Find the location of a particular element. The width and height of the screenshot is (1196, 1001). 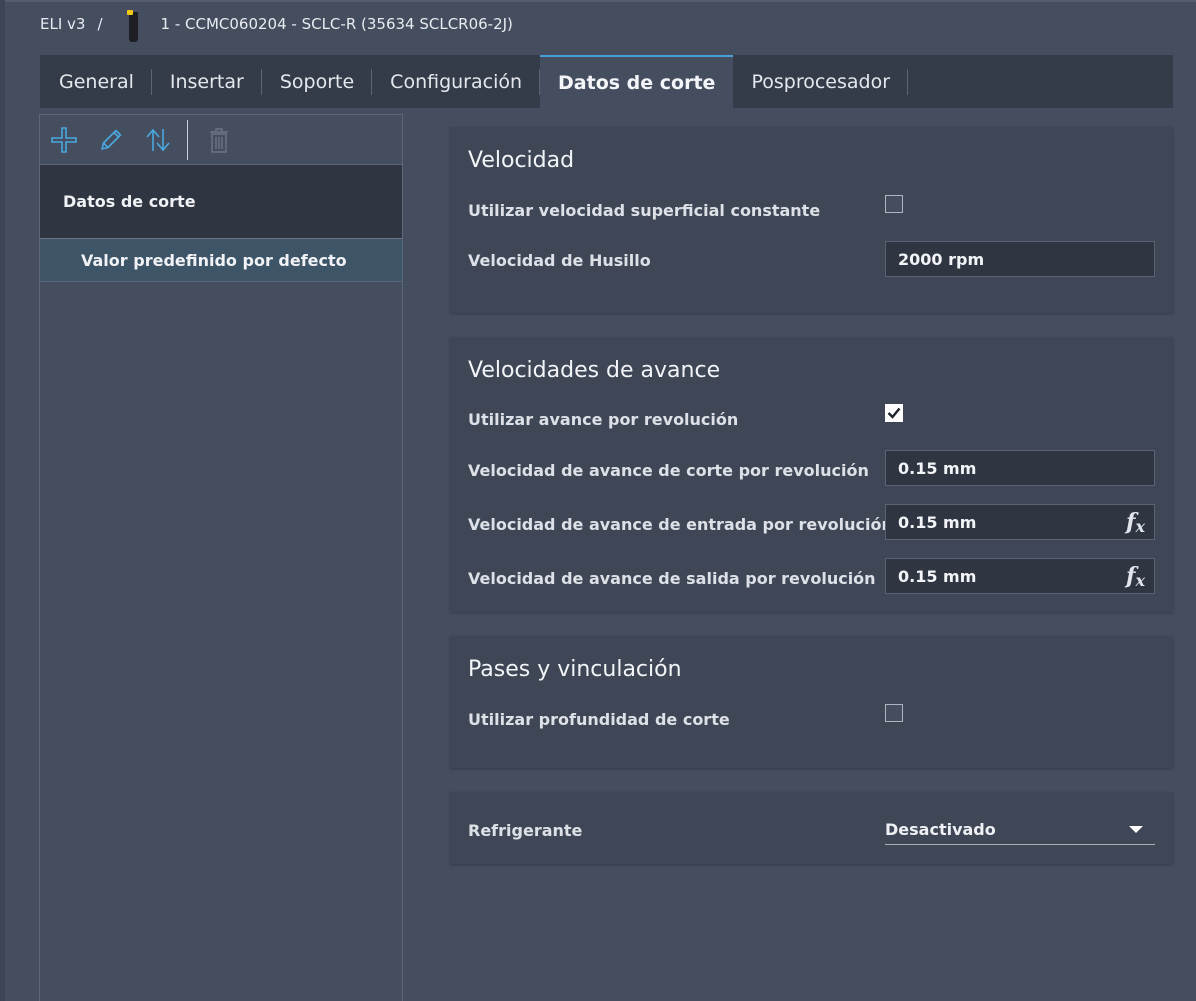

spindle-speed-label: Velocidad de Husillo is located at coordinates (559, 260).